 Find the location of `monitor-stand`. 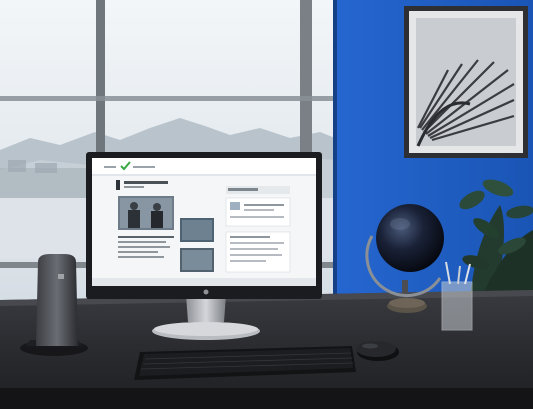

monitor-stand is located at coordinates (206, 308).